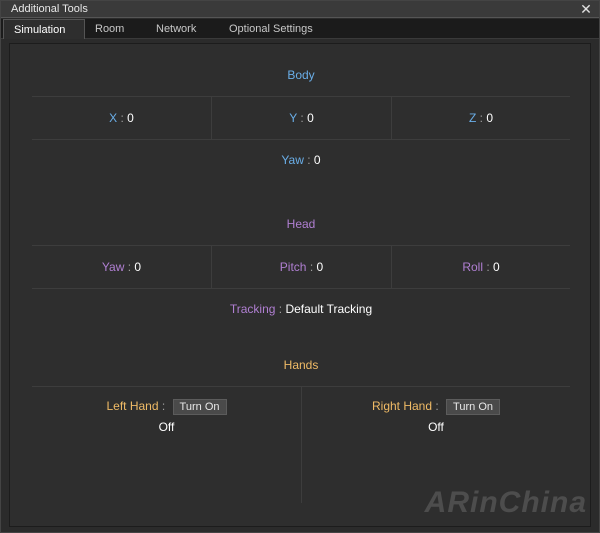 This screenshot has height=533, width=600. What do you see at coordinates (301, 224) in the screenshot?
I see `head-section-title: Head` at bounding box center [301, 224].